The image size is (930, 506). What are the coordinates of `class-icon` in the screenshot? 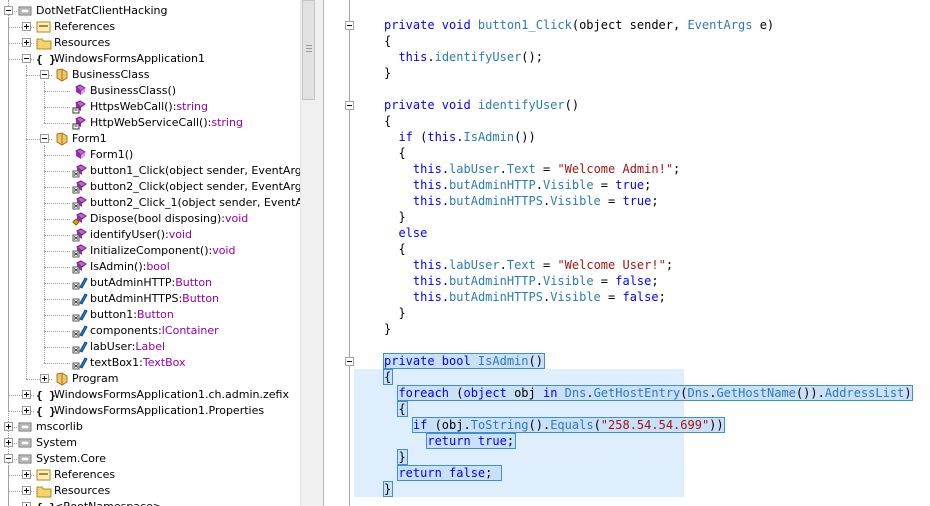 It's located at (62, 75).